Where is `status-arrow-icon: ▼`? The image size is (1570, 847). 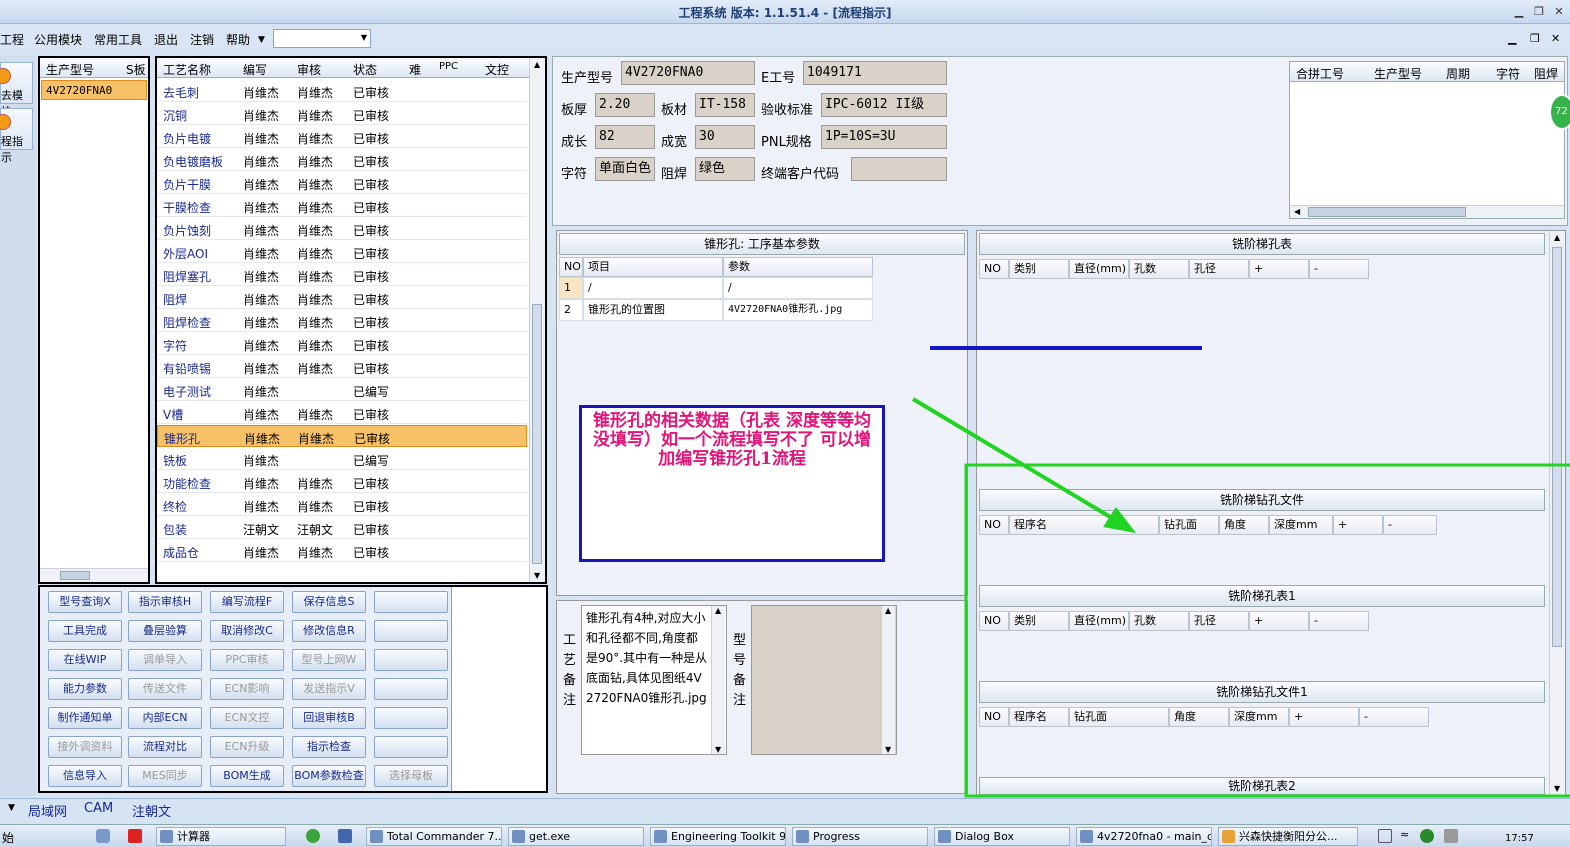 status-arrow-icon: ▼ is located at coordinates (11, 808).